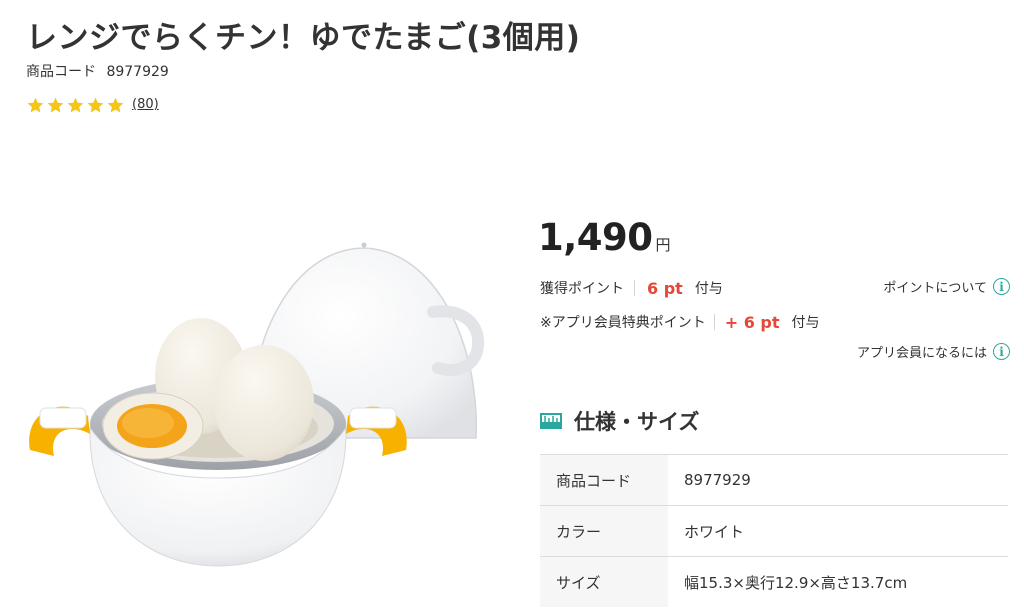 This screenshot has width=1024, height=611. I want to click on spec-key: サイズ, so click(604, 581).